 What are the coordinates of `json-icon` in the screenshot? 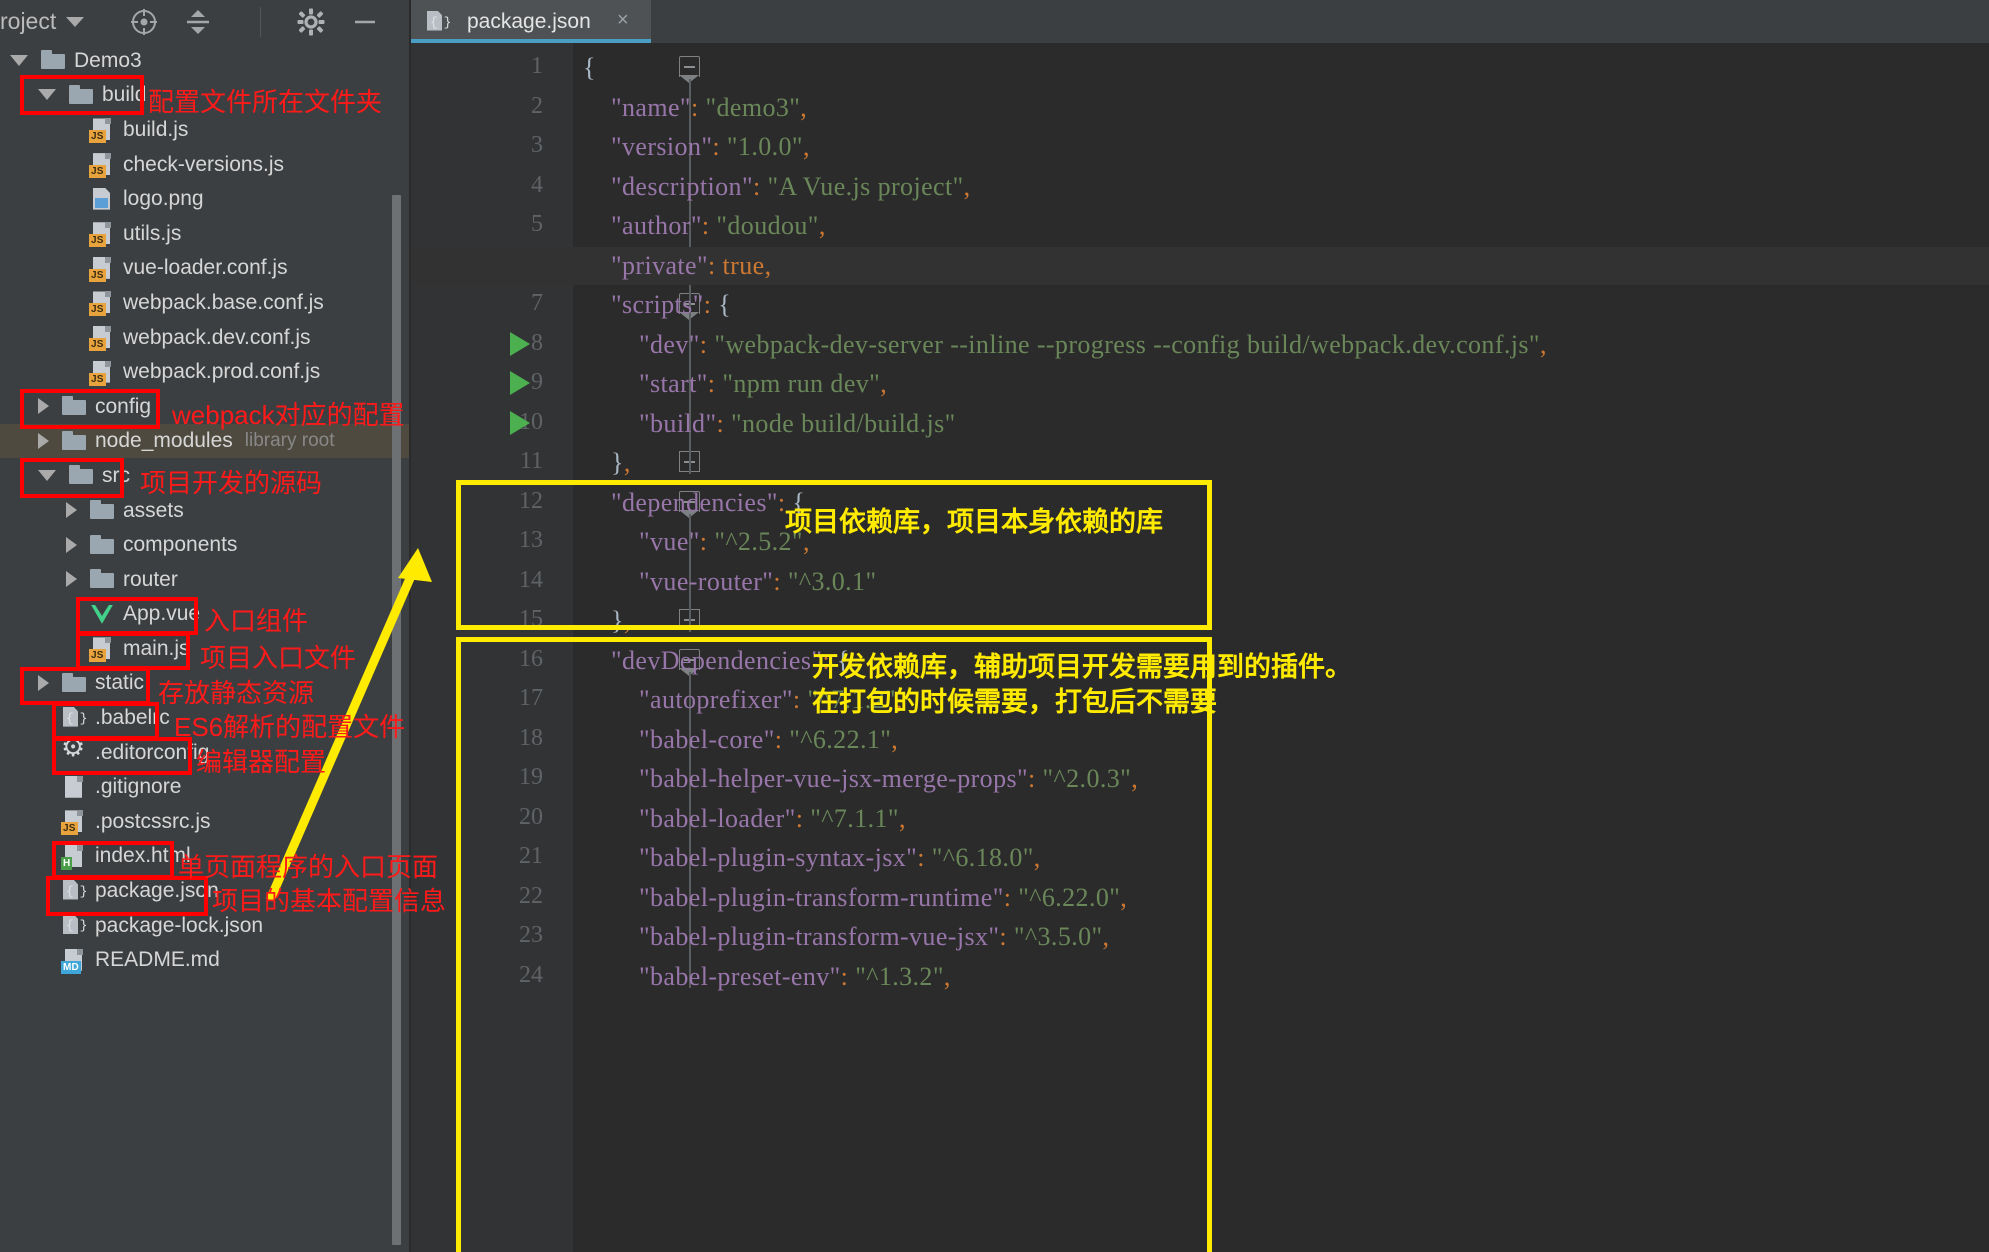 It's located at (74, 925).